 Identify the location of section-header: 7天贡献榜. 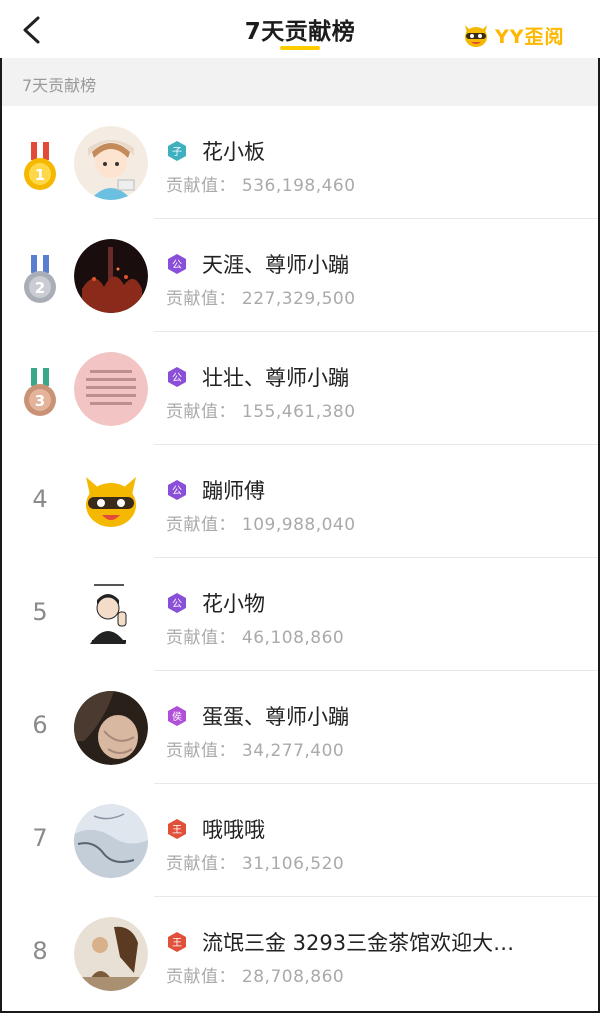
(300, 82).